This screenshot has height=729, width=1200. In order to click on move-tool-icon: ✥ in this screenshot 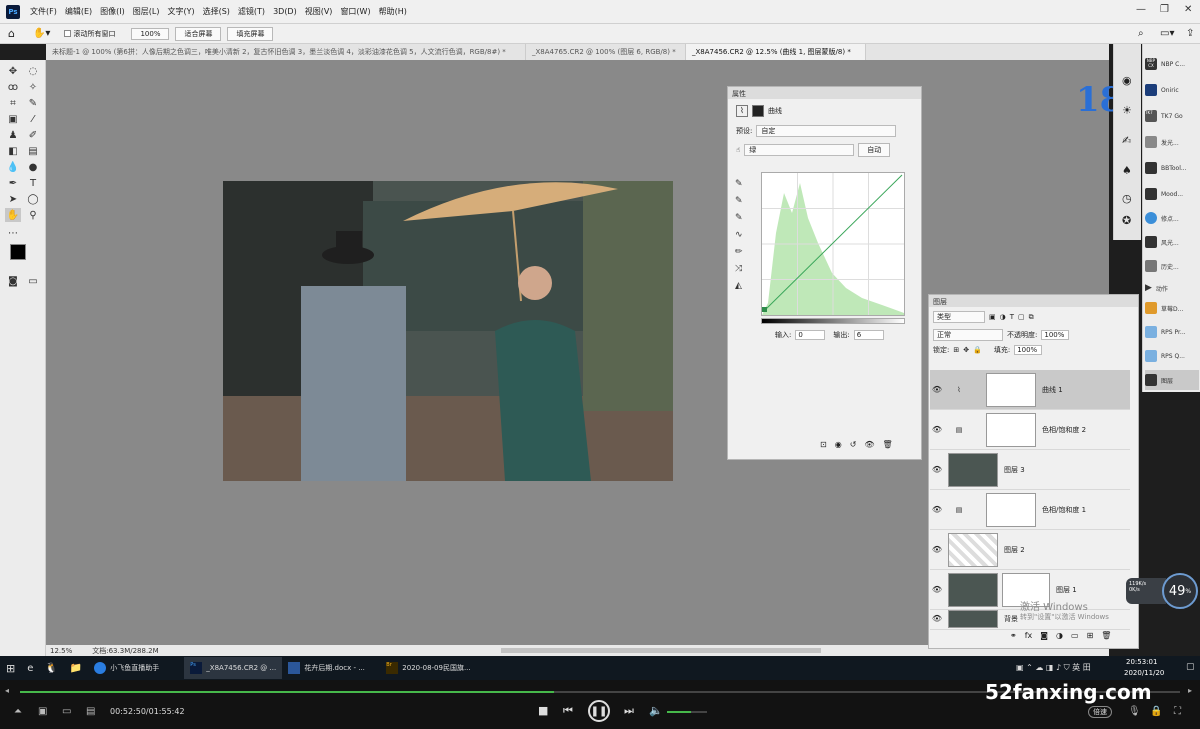, I will do `click(13, 71)`.